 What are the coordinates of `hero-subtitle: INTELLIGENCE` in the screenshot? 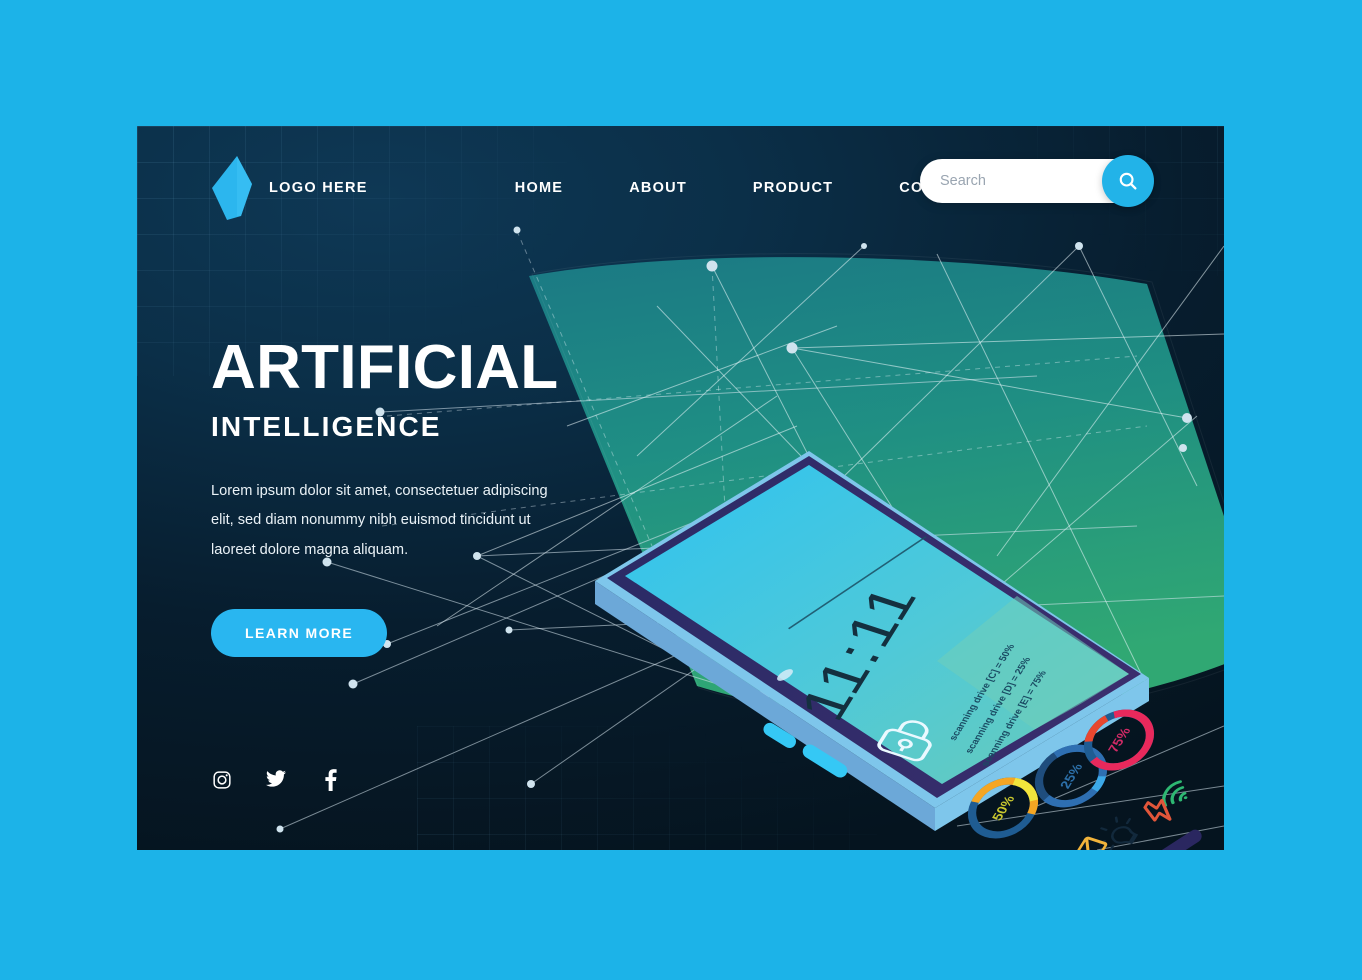 It's located at (326, 427).